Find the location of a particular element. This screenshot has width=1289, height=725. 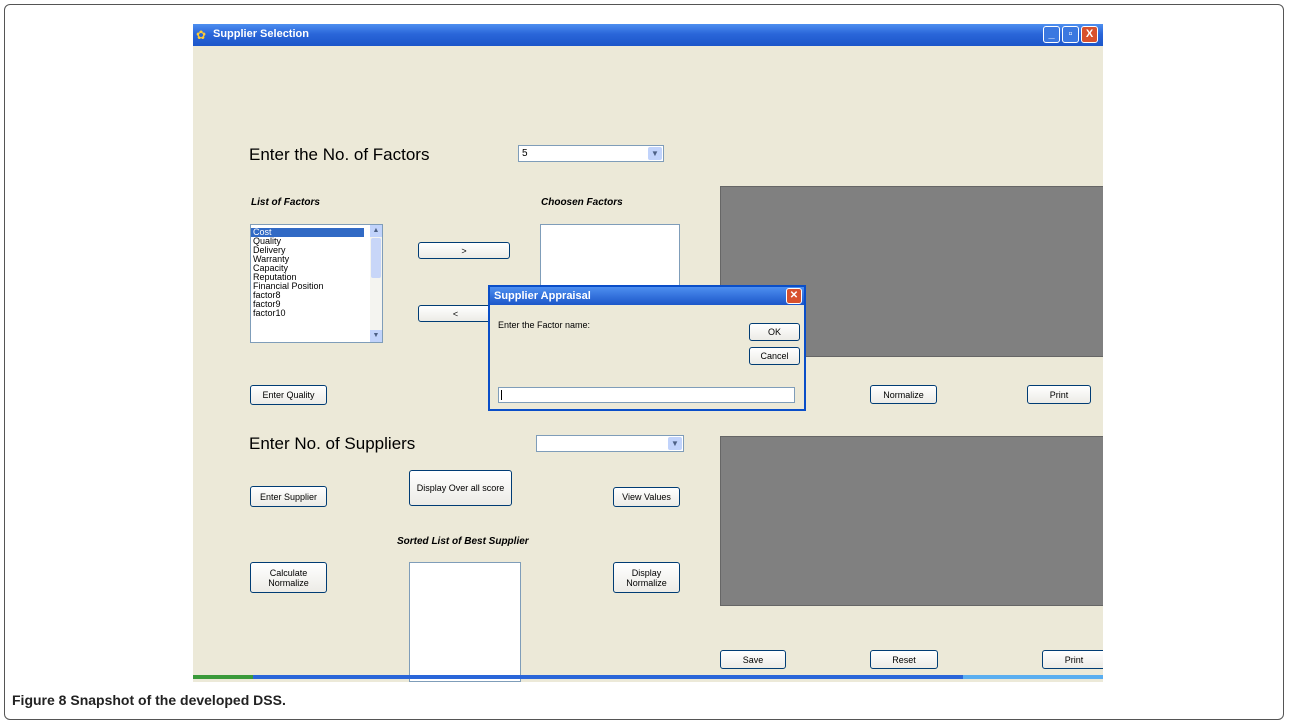

display-overall-score-button: Display Over all score is located at coordinates (460, 488).